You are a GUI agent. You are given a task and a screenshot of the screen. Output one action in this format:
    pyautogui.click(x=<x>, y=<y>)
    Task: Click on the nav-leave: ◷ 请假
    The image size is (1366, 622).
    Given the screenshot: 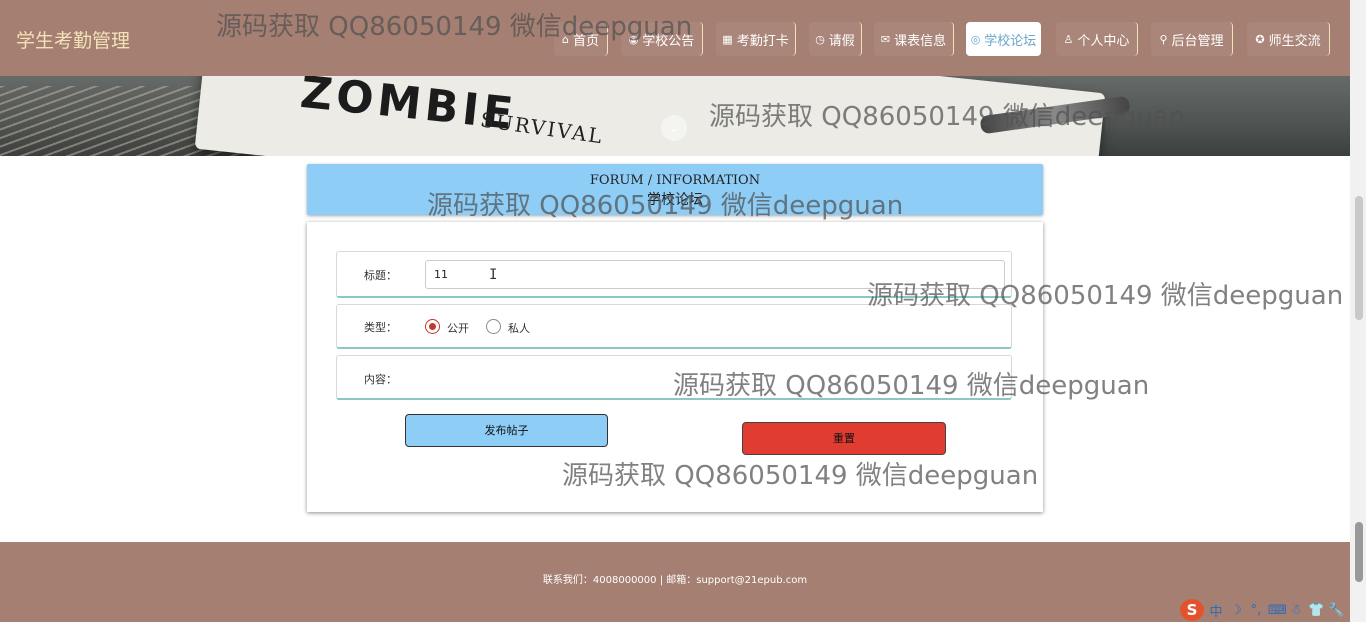 What is the action you would take?
    pyautogui.click(x=835, y=39)
    